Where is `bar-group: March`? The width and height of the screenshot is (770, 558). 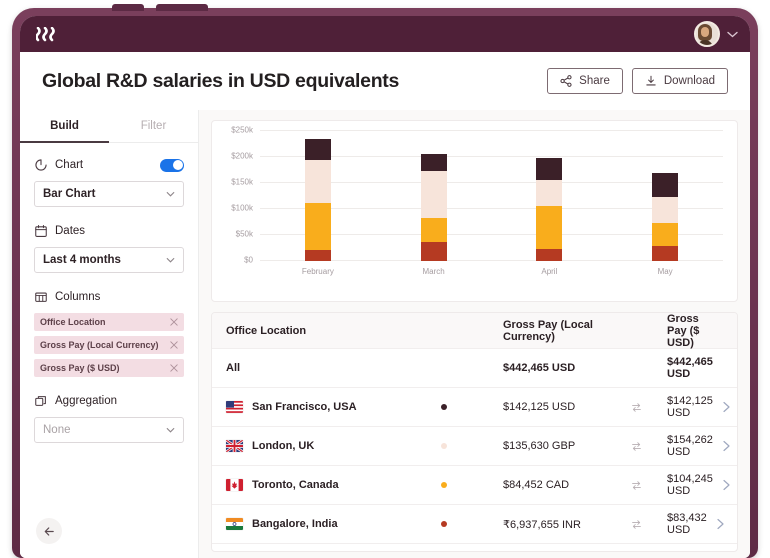
bar-group: March is located at coordinates (434, 215).